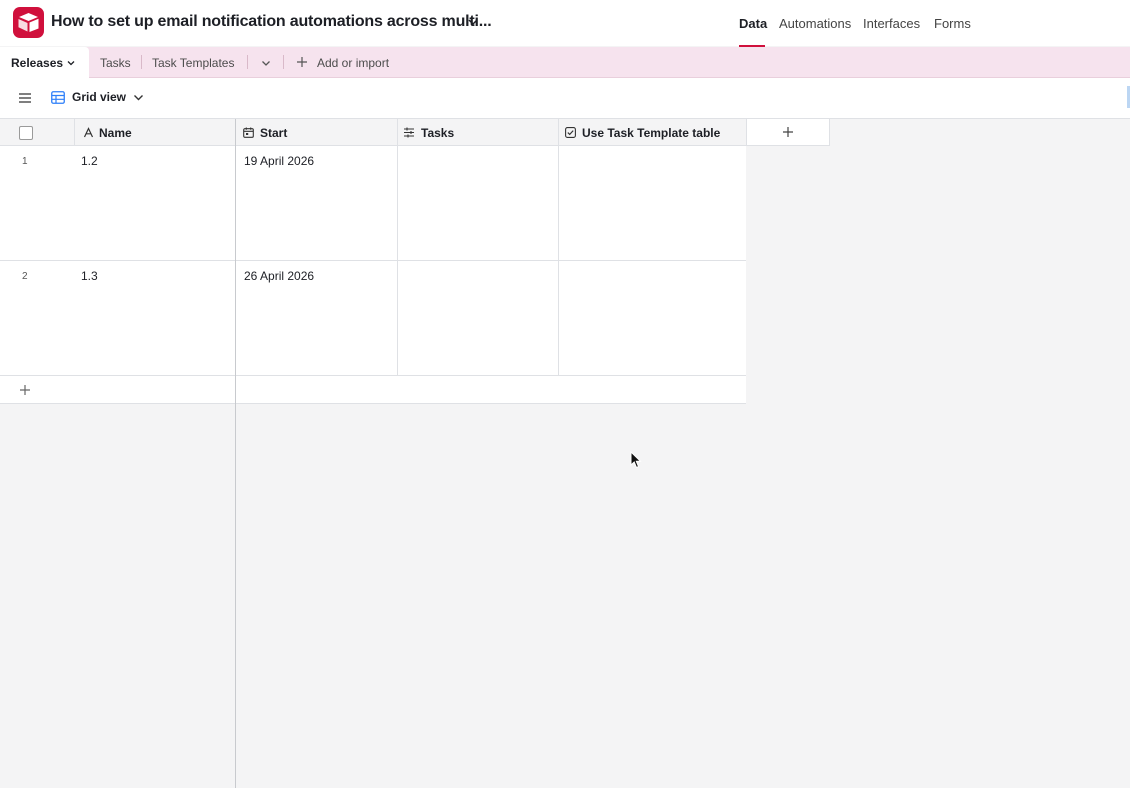 The image size is (1130, 788). What do you see at coordinates (89, 161) in the screenshot?
I see `cell-value: 1.2` at bounding box center [89, 161].